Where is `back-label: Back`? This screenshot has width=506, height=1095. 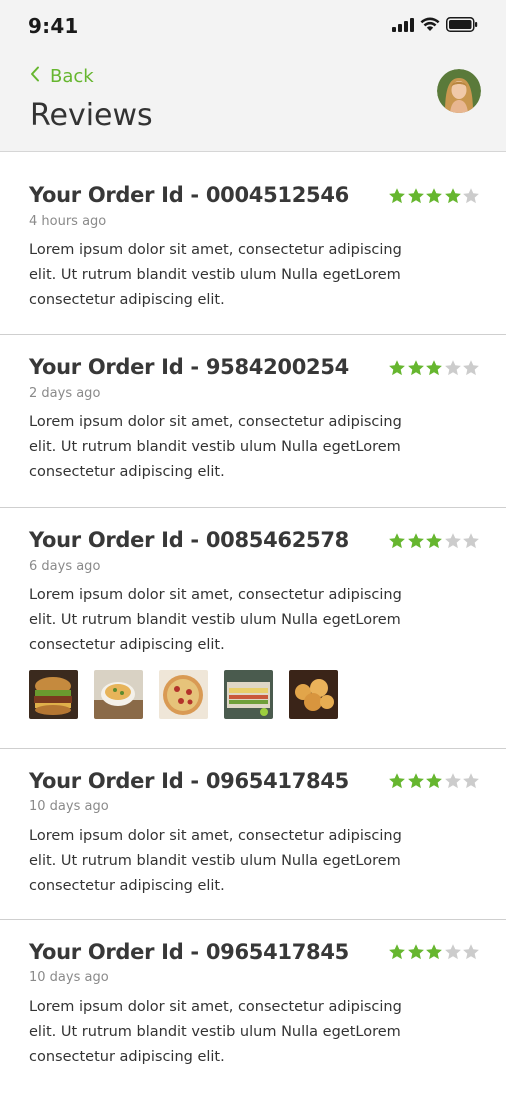 back-label: Back is located at coordinates (72, 76).